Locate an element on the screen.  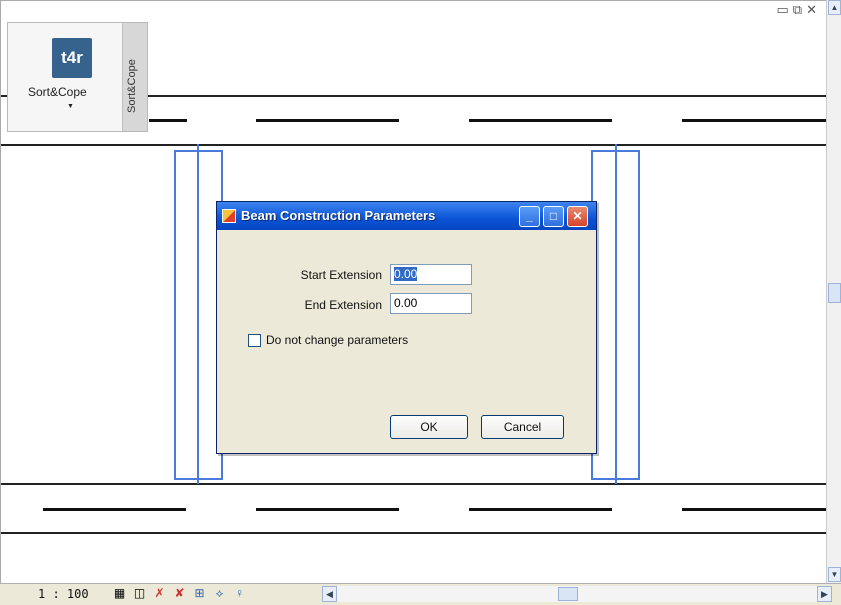
scroll-right-icon: ▶ is located at coordinates (824, 594).